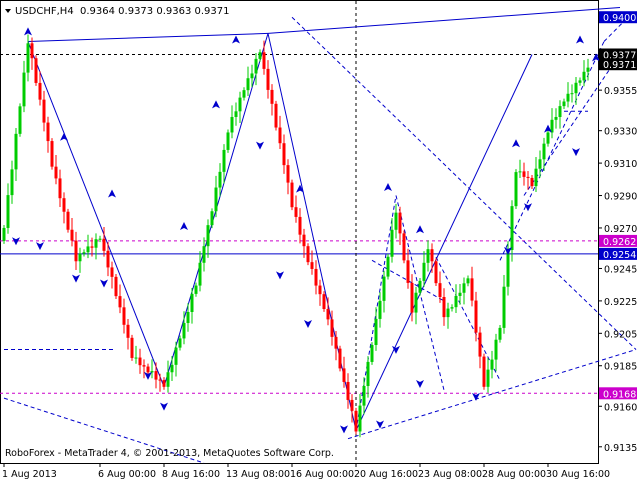 This screenshot has height=480, width=640. What do you see at coordinates (620, 164) in the screenshot?
I see `y-tick-label: 0.9310` at bounding box center [620, 164].